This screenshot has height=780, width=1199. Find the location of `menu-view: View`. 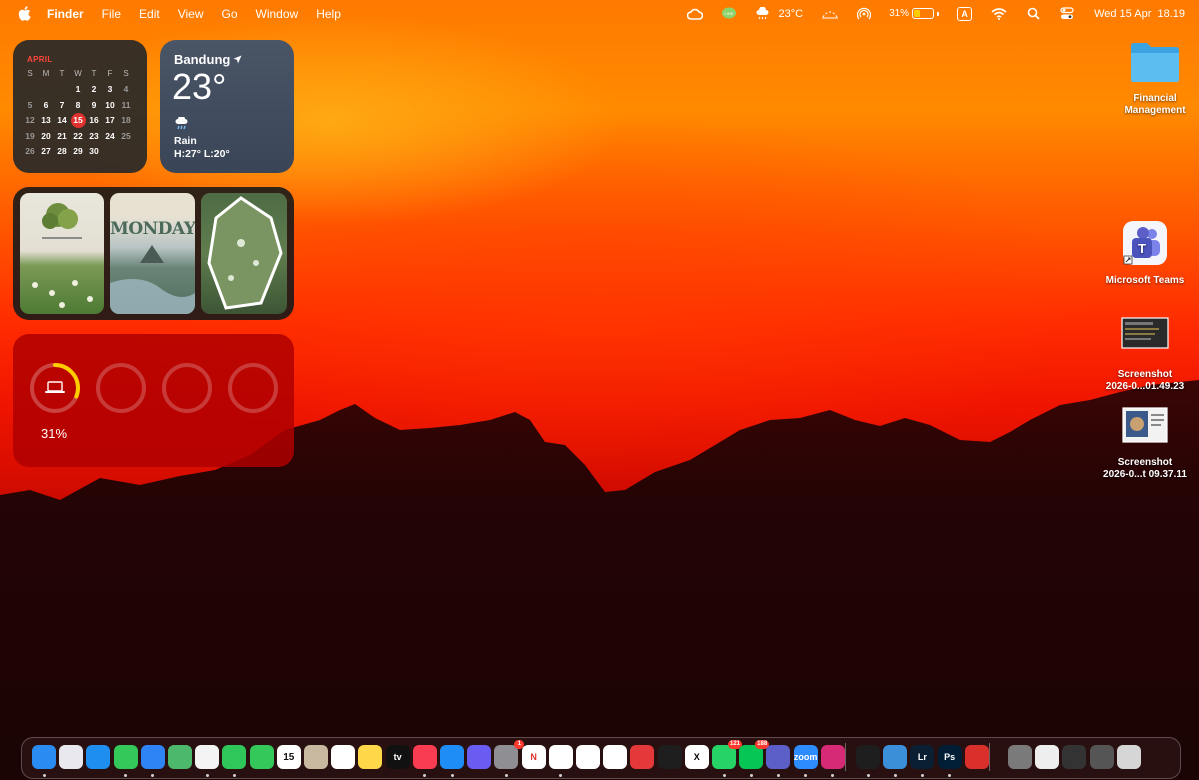

menu-view: View is located at coordinates (191, 14).